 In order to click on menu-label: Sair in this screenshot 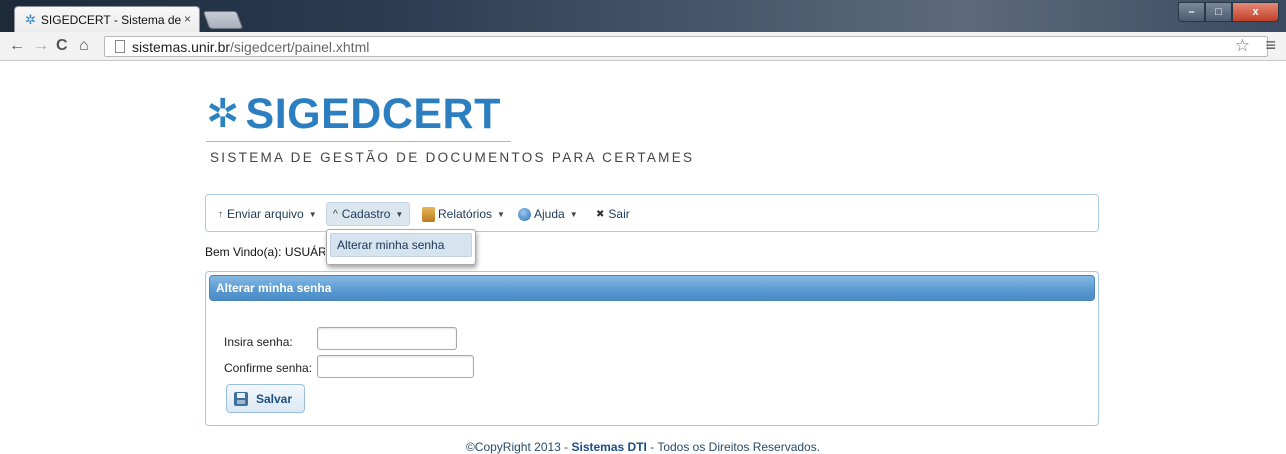, I will do `click(619, 214)`.